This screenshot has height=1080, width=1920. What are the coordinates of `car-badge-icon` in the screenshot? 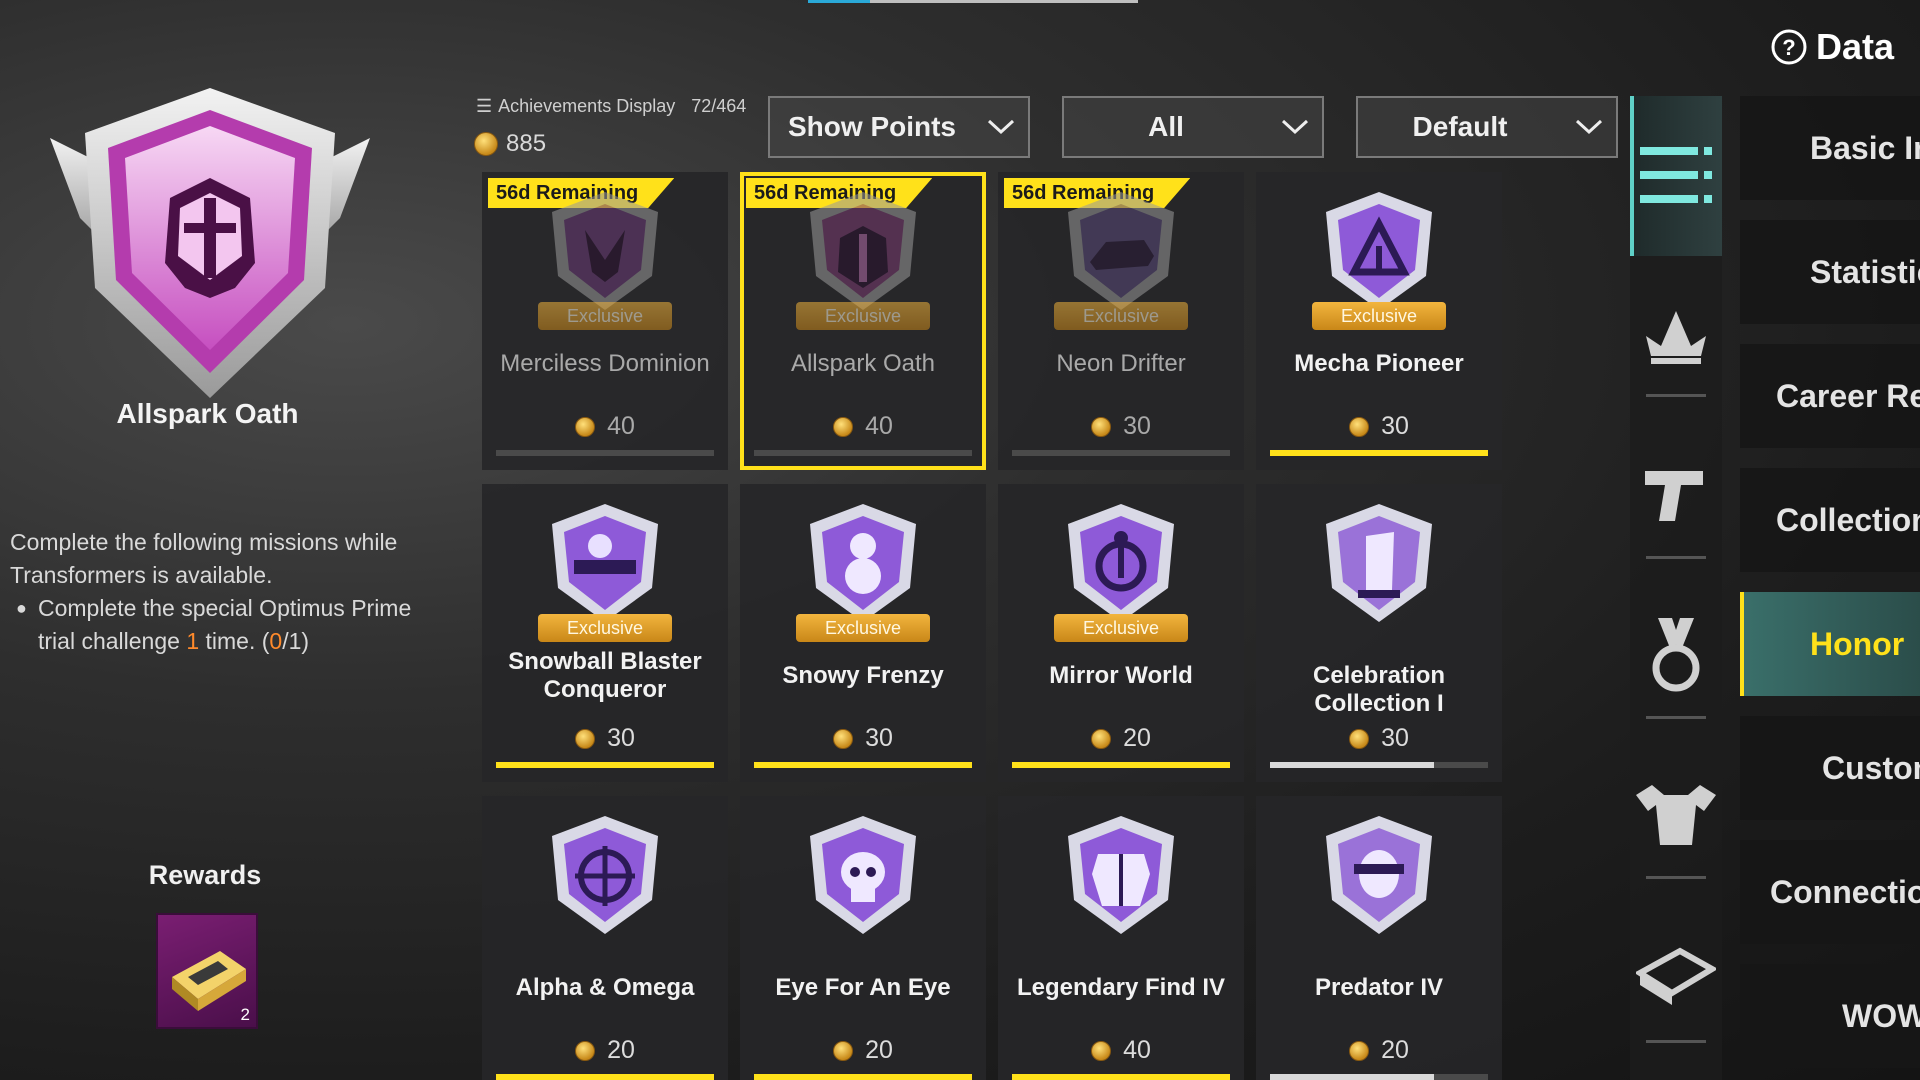 It's located at (1121, 251).